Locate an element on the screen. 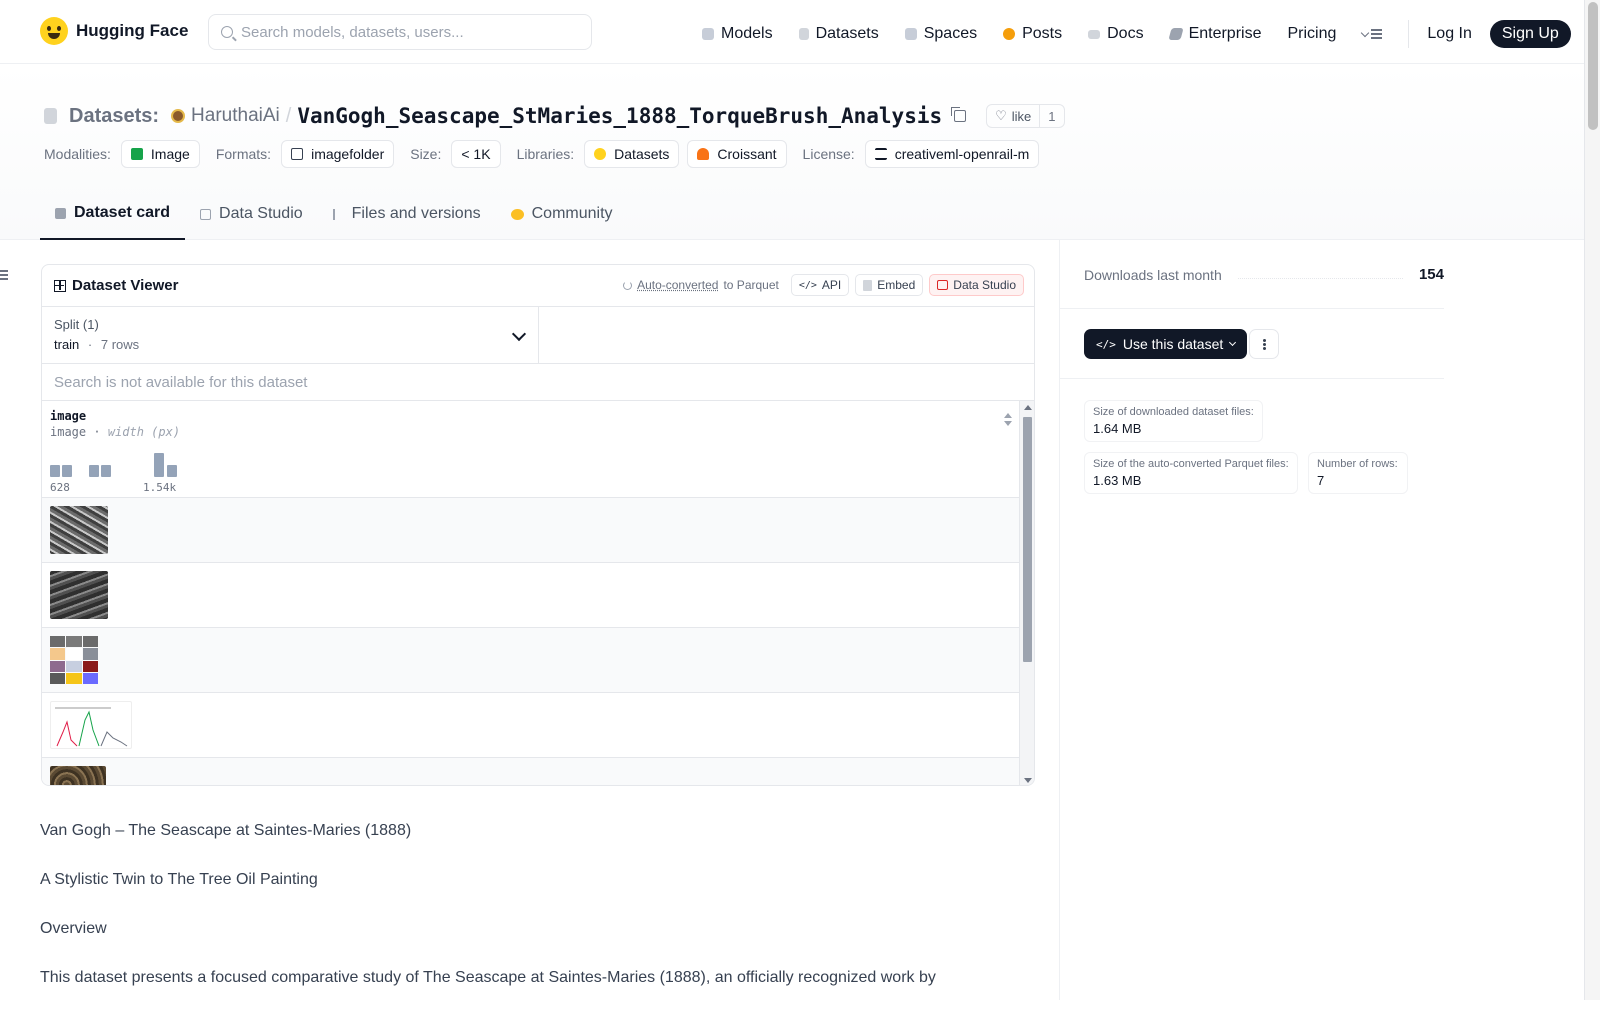 The width and height of the screenshot is (1600, 1018). signup-button: Sign Up is located at coordinates (1530, 34).